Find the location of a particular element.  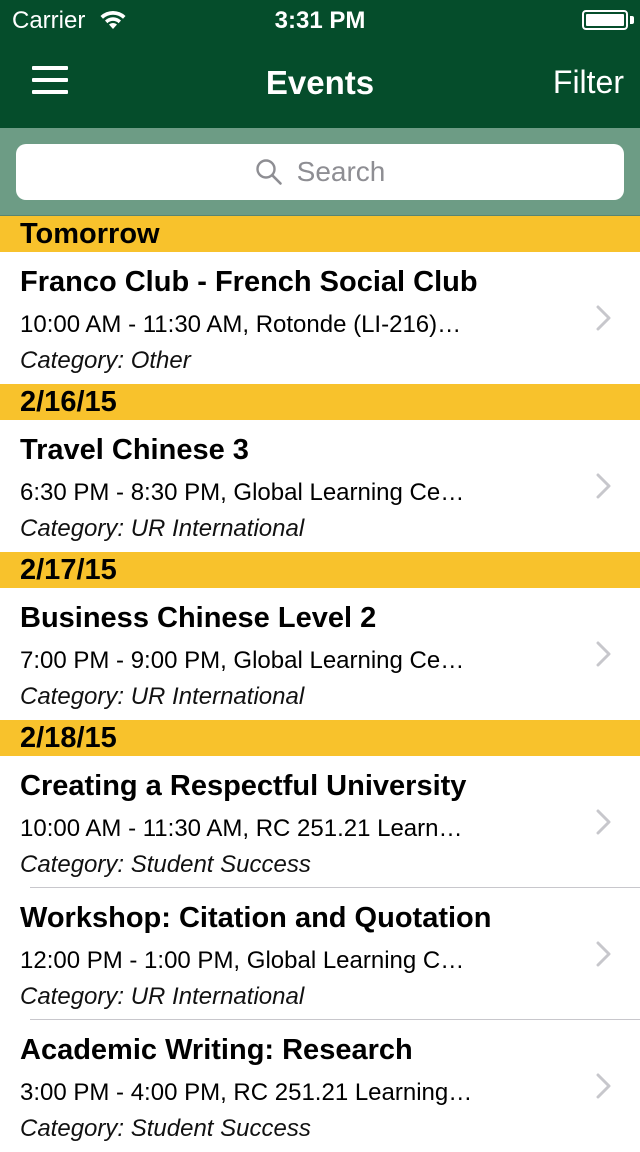

event-title: Workshop: Citation and Quotation is located at coordinates (256, 918).